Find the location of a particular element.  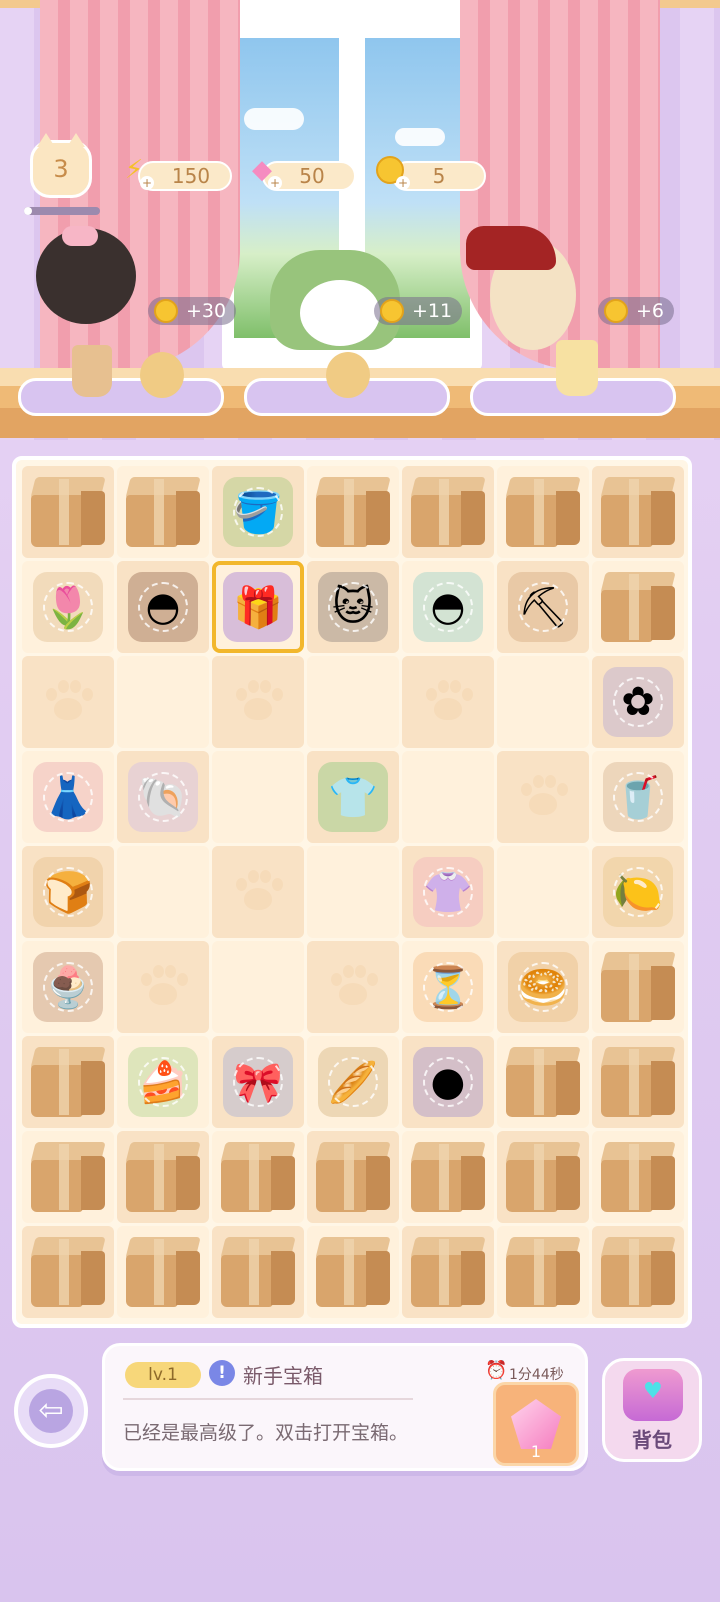

purple-cushion-icon: ● is located at coordinates (448, 1082).